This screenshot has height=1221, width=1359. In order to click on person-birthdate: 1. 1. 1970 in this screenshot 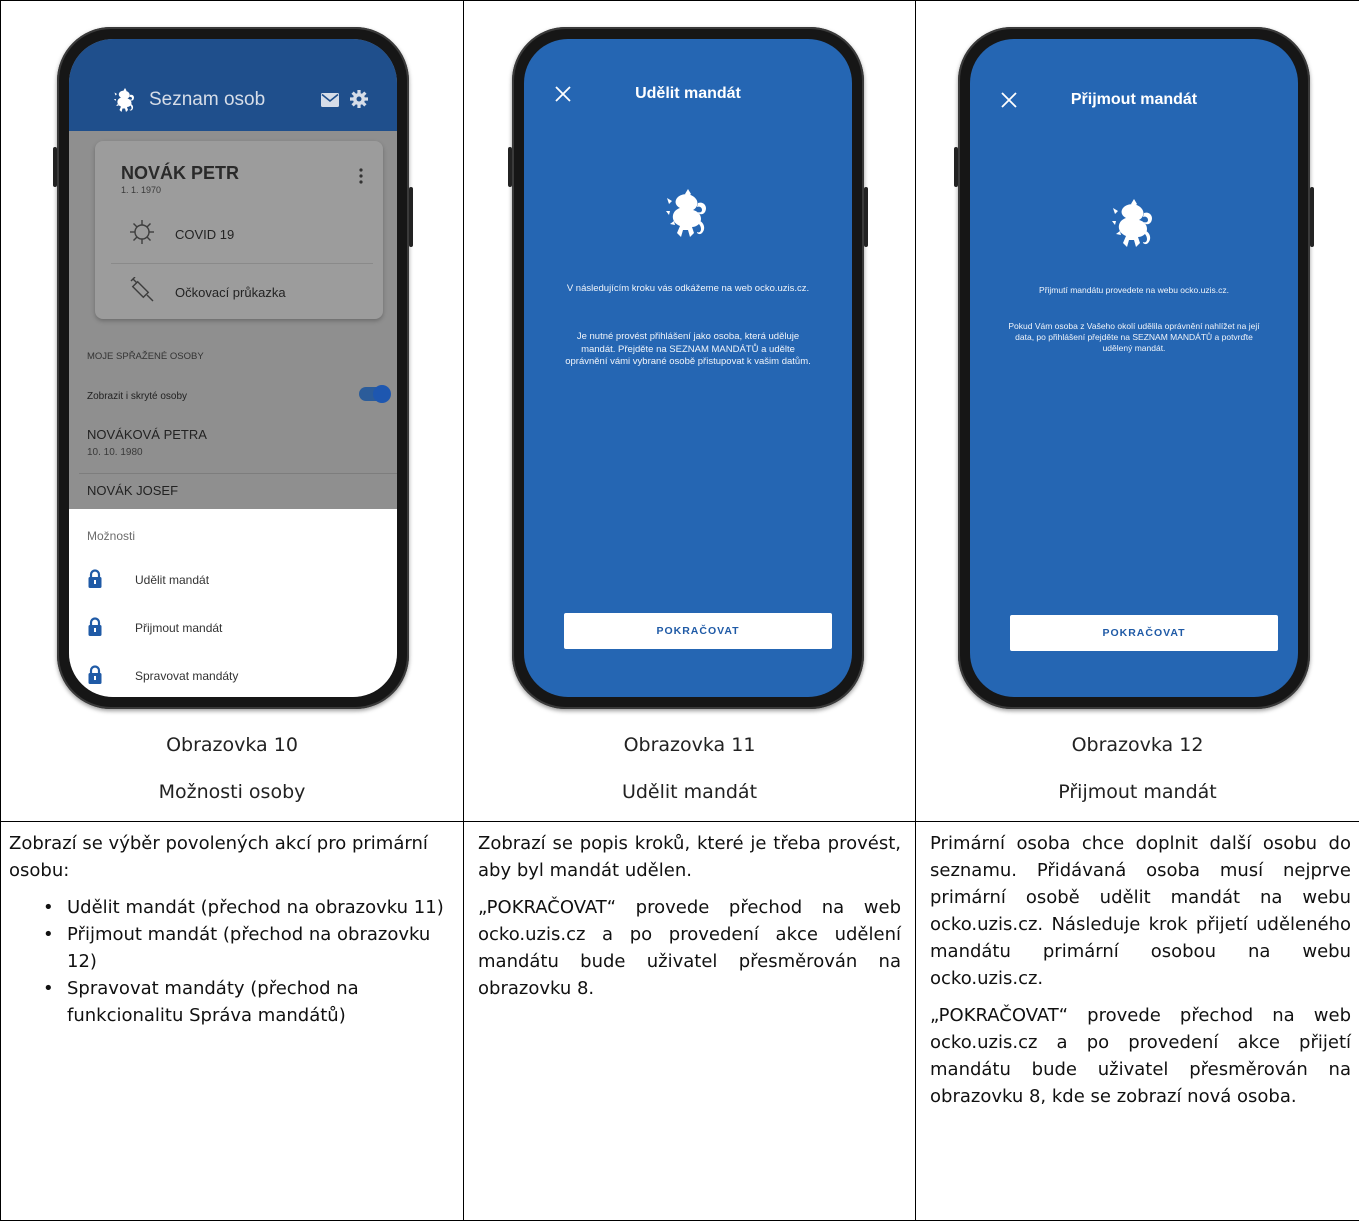, I will do `click(141, 190)`.